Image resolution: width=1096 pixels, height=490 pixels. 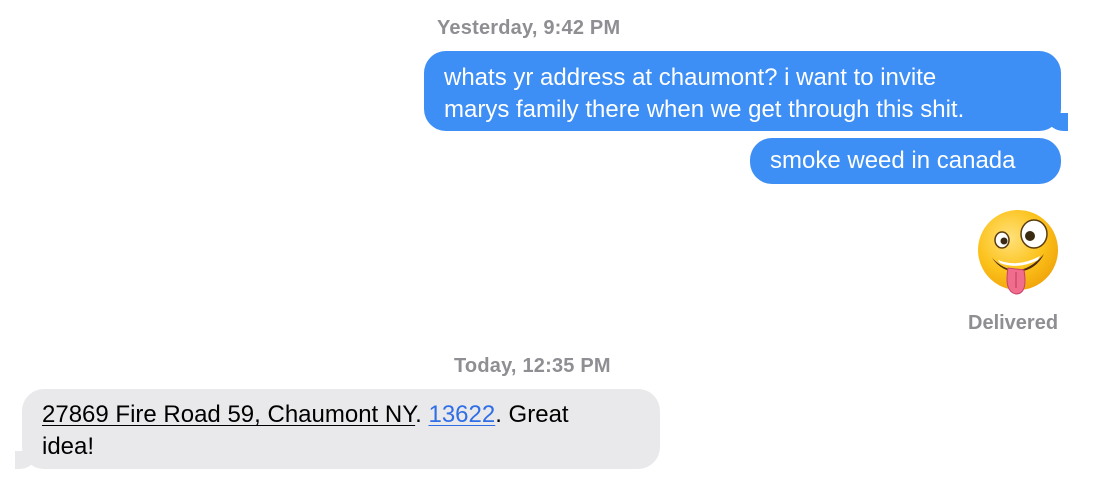 I want to click on message-text: ., so click(x=422, y=414).